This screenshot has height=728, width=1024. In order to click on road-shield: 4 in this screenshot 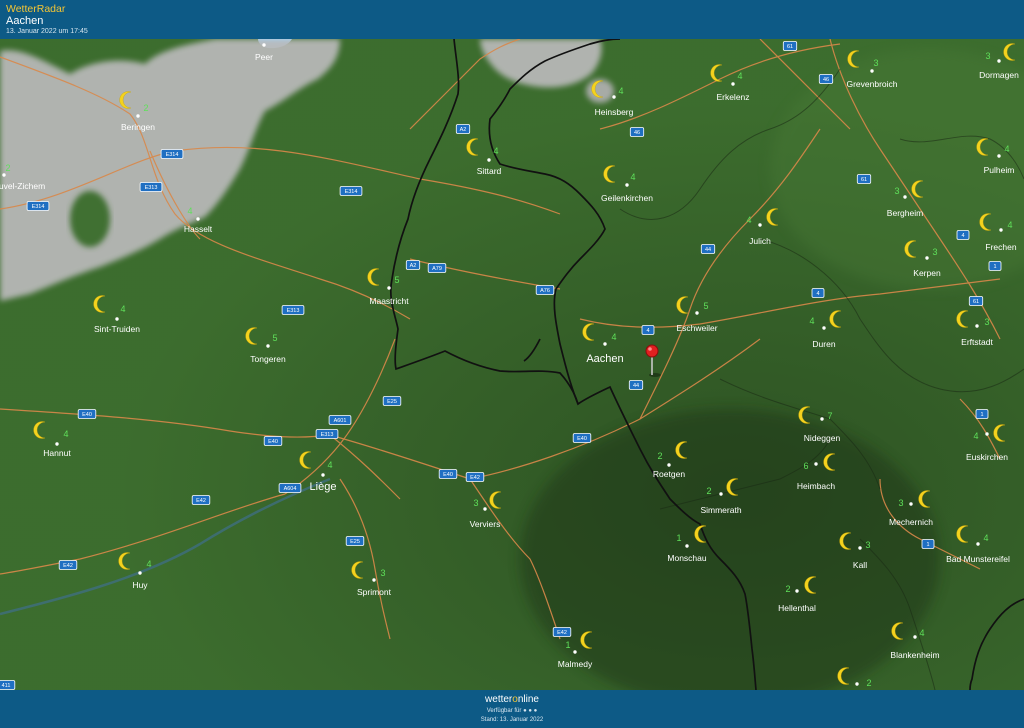, I will do `click(818, 293)`.